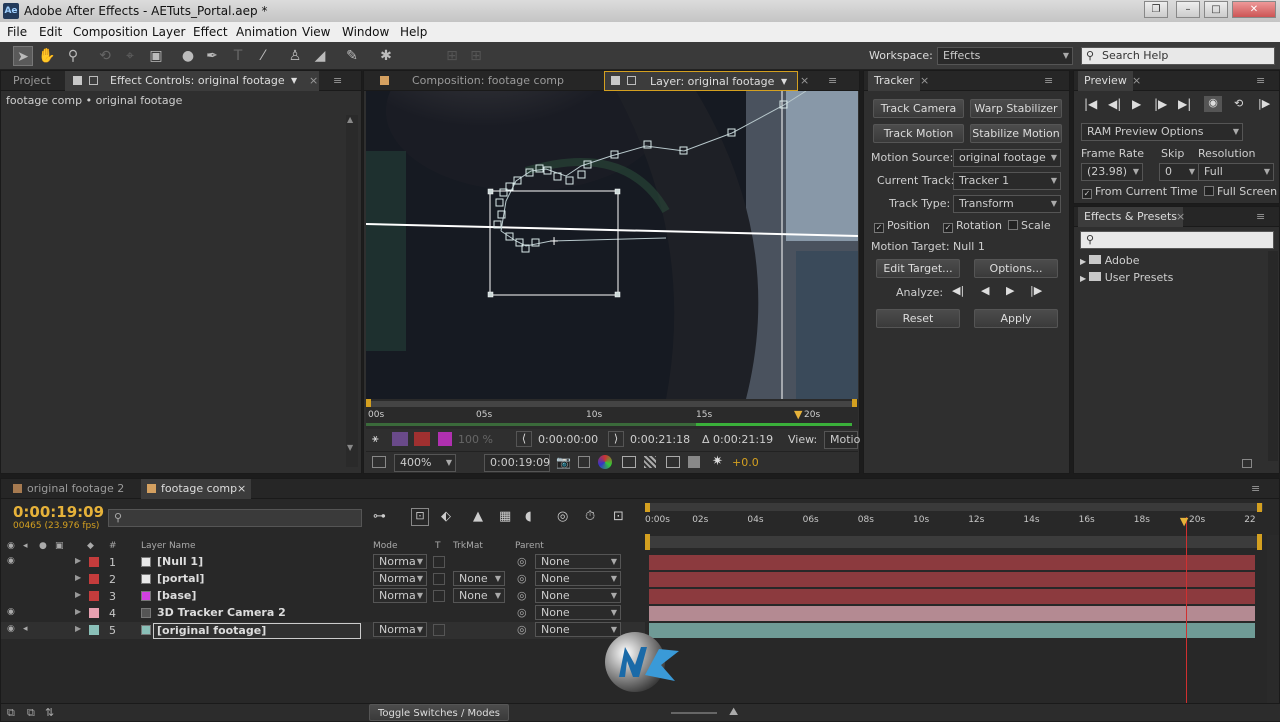  What do you see at coordinates (78, 611) in the screenshot?
I see `expand-arrow-icon: ▶` at bounding box center [78, 611].